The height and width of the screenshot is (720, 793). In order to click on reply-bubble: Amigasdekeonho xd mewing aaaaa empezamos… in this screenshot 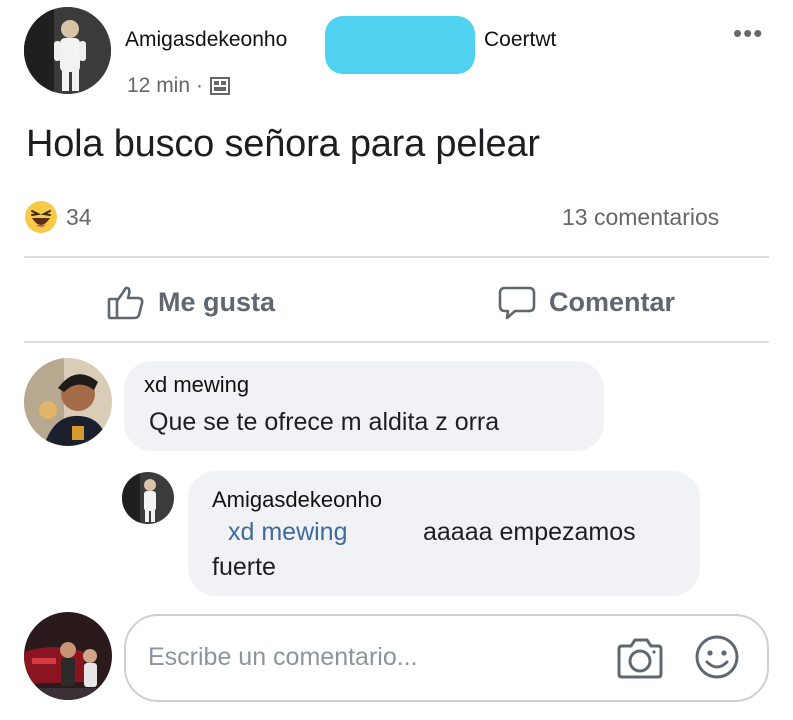, I will do `click(444, 533)`.